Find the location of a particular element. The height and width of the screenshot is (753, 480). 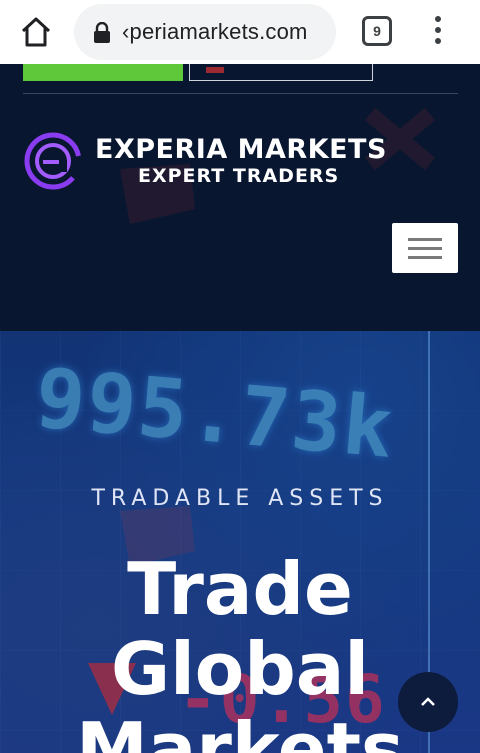

tab-switcher-icon: 9 is located at coordinates (377, 31).